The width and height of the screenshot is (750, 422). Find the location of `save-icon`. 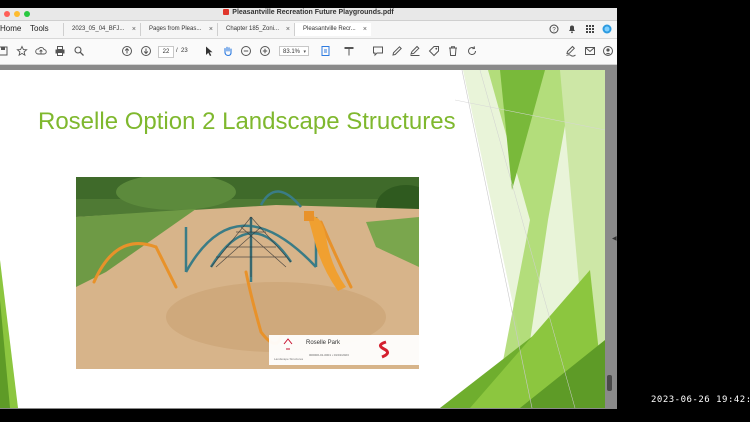

save-icon is located at coordinates (4, 51).